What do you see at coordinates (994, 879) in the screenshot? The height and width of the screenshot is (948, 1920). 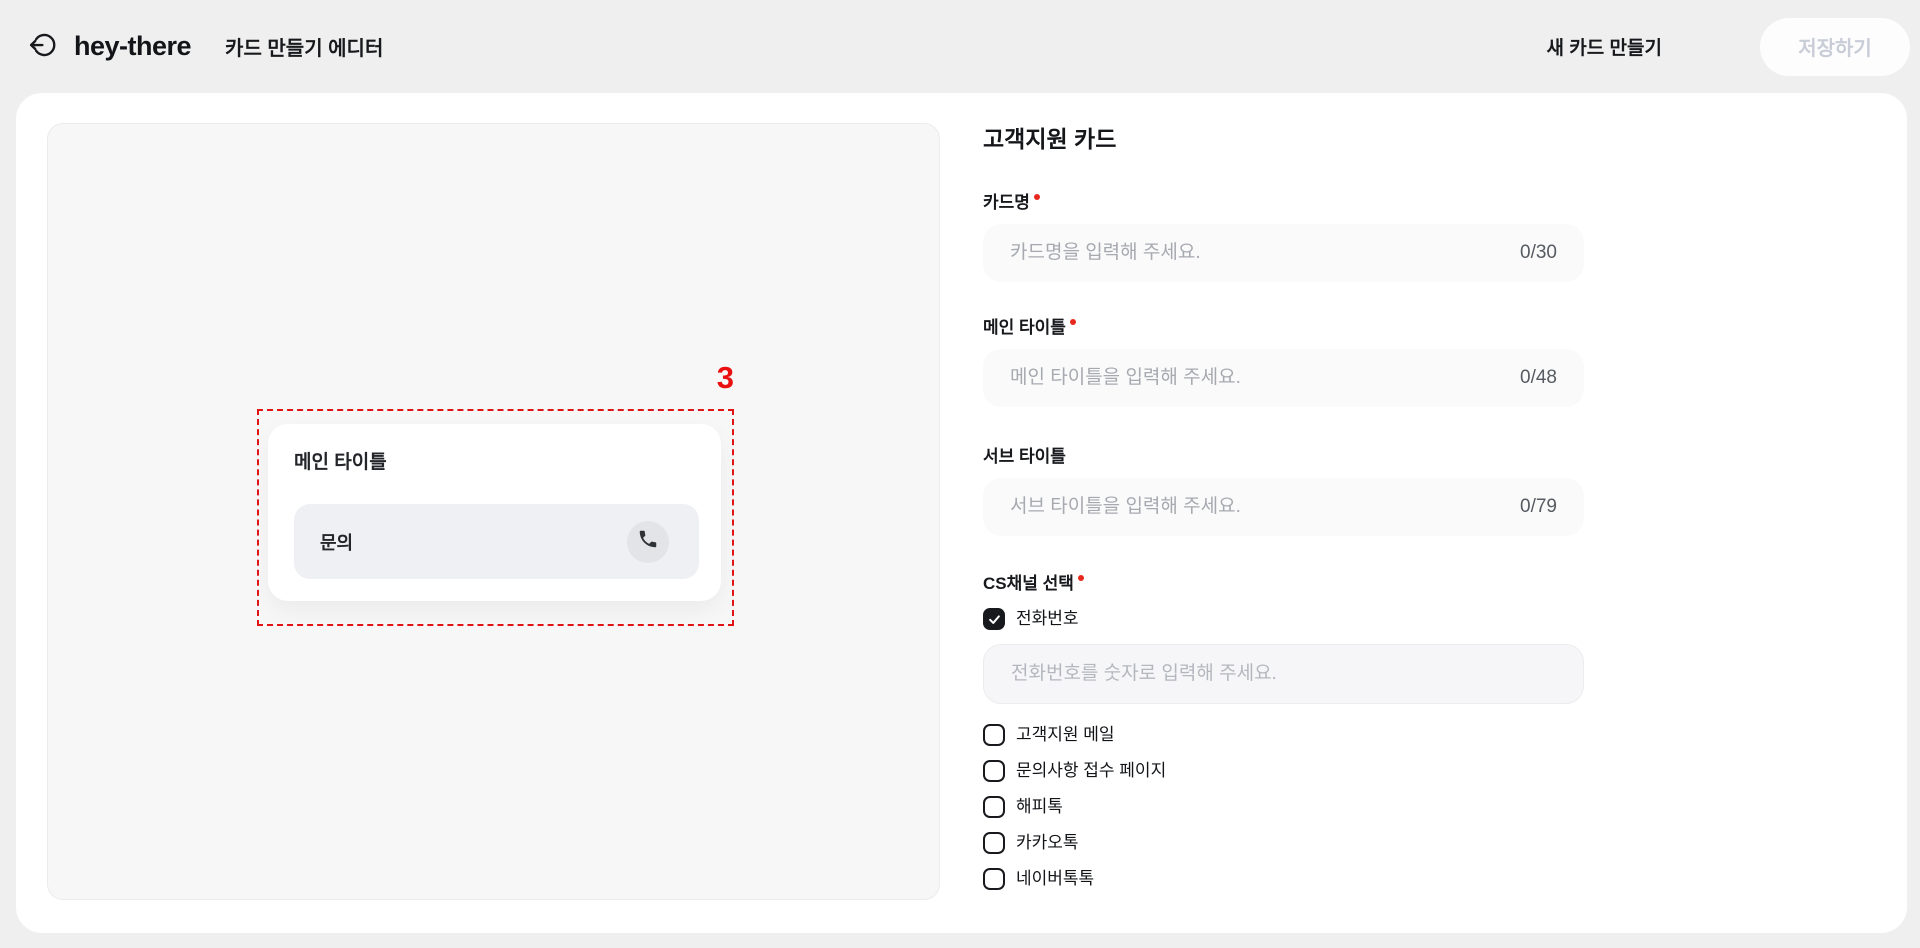 I see `cs-option-navertalktalk-checkbox` at bounding box center [994, 879].